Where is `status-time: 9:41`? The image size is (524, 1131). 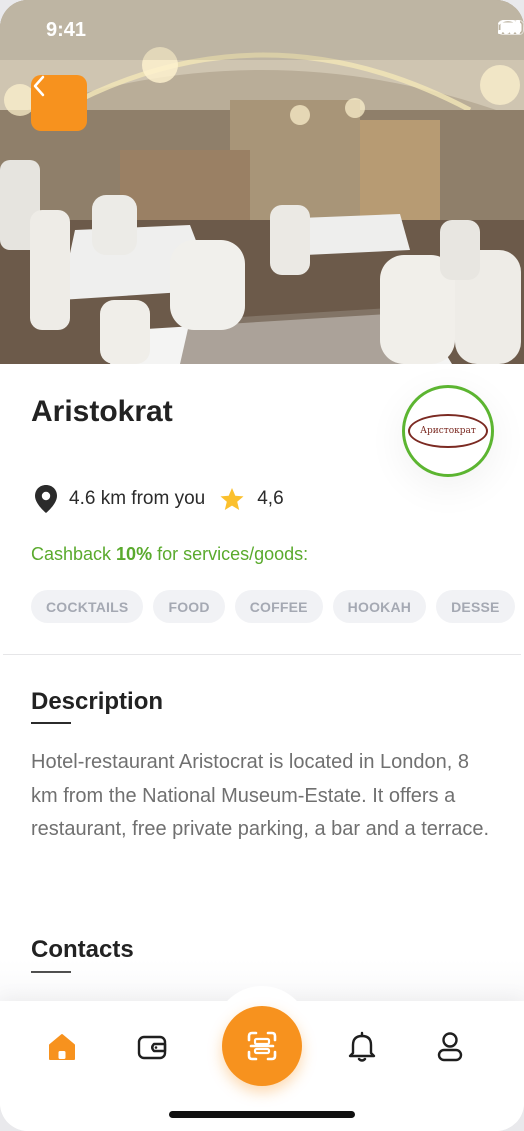
status-time: 9:41 is located at coordinates (66, 30).